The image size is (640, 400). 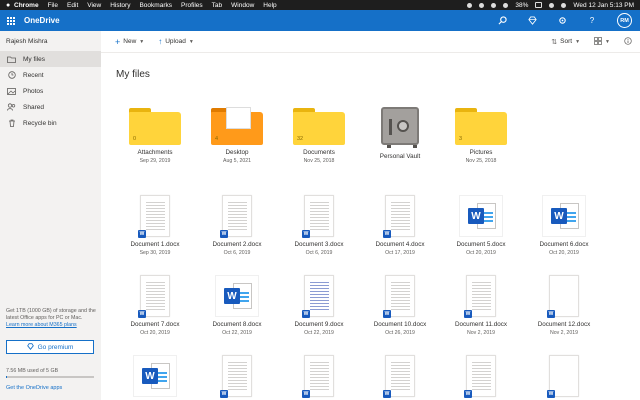 I want to click on menu-file: File, so click(x=53, y=5).